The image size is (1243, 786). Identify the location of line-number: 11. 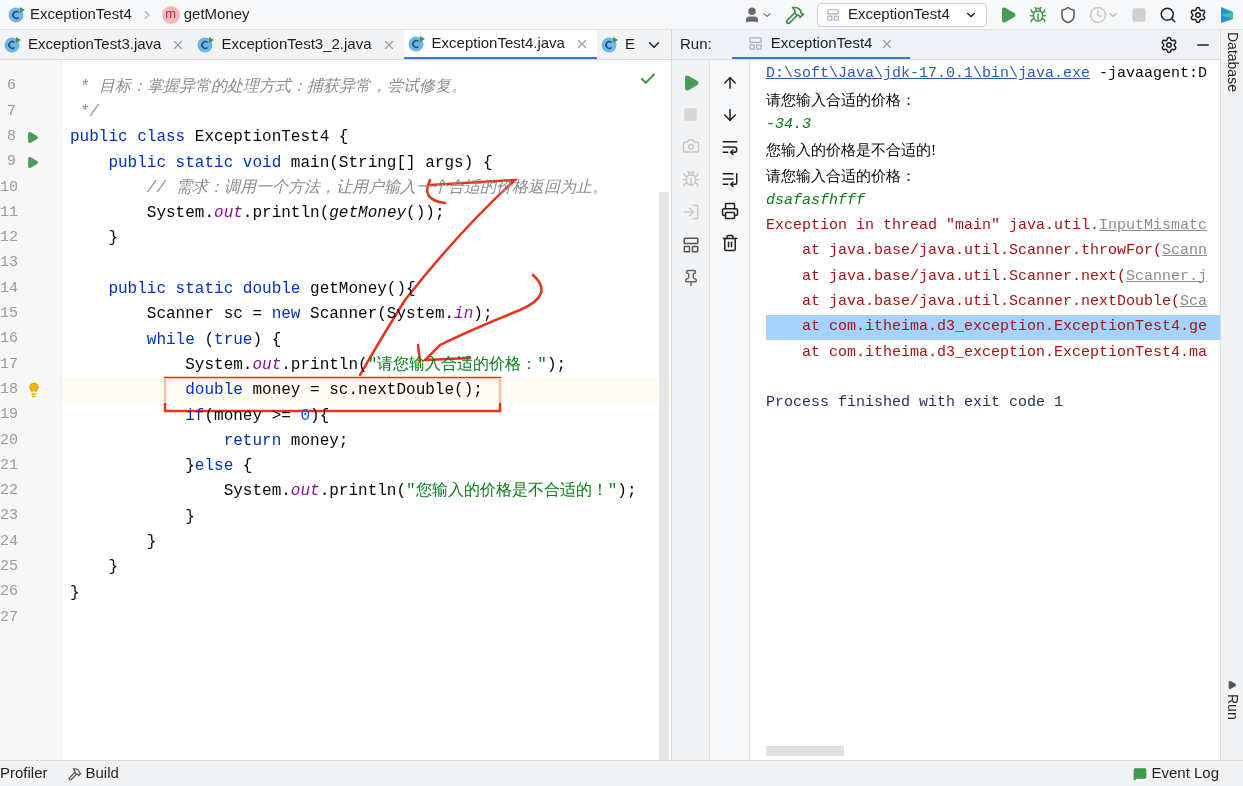
(8, 212).